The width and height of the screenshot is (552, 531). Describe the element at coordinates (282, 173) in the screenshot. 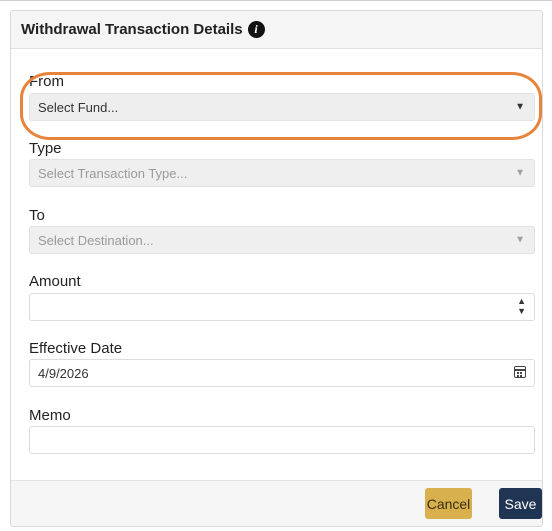

I see `type-select: Select Transaction Type... ▼` at that location.